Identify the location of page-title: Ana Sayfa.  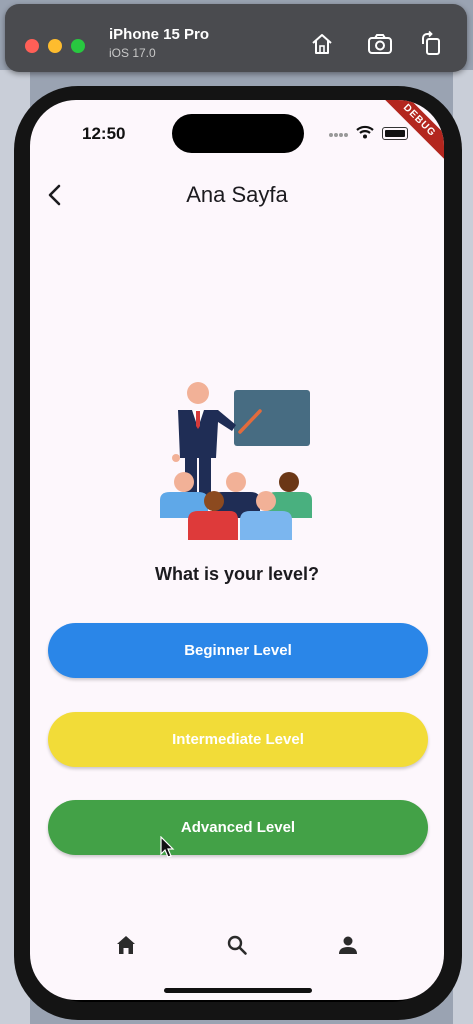
(237, 194).